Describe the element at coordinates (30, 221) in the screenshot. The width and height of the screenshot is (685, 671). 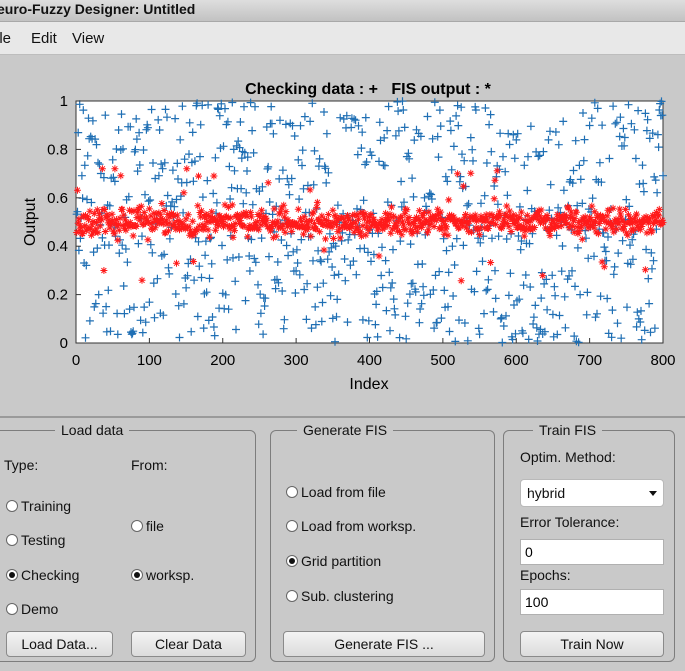
I see `y-axis-label: Output` at that location.